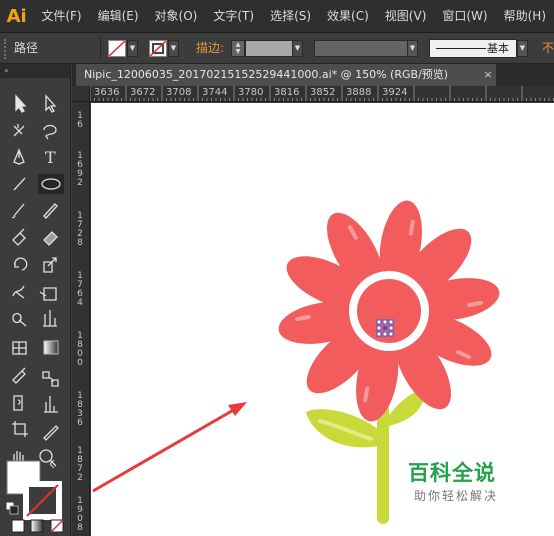 Image resolution: width=554 pixels, height=536 pixels. Describe the element at coordinates (118, 16) in the screenshot. I see `menu-edit: 编辑(E)` at that location.